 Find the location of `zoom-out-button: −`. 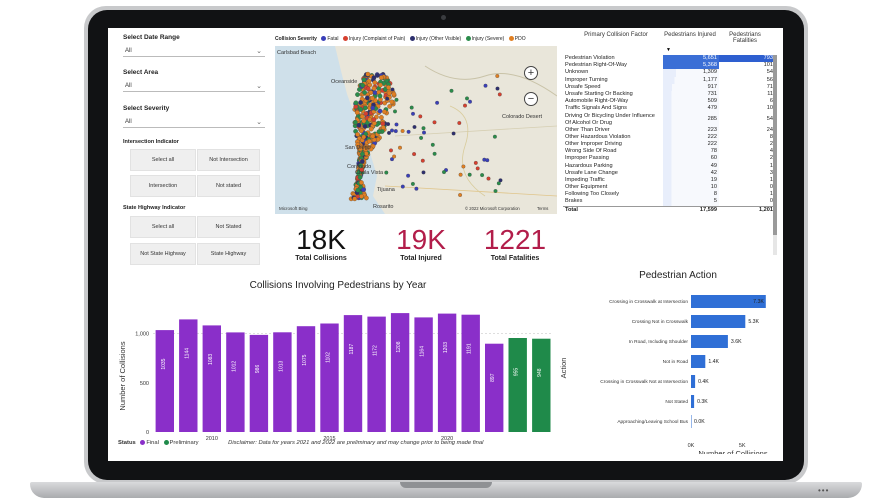

zoom-out-button: − is located at coordinates (531, 99).